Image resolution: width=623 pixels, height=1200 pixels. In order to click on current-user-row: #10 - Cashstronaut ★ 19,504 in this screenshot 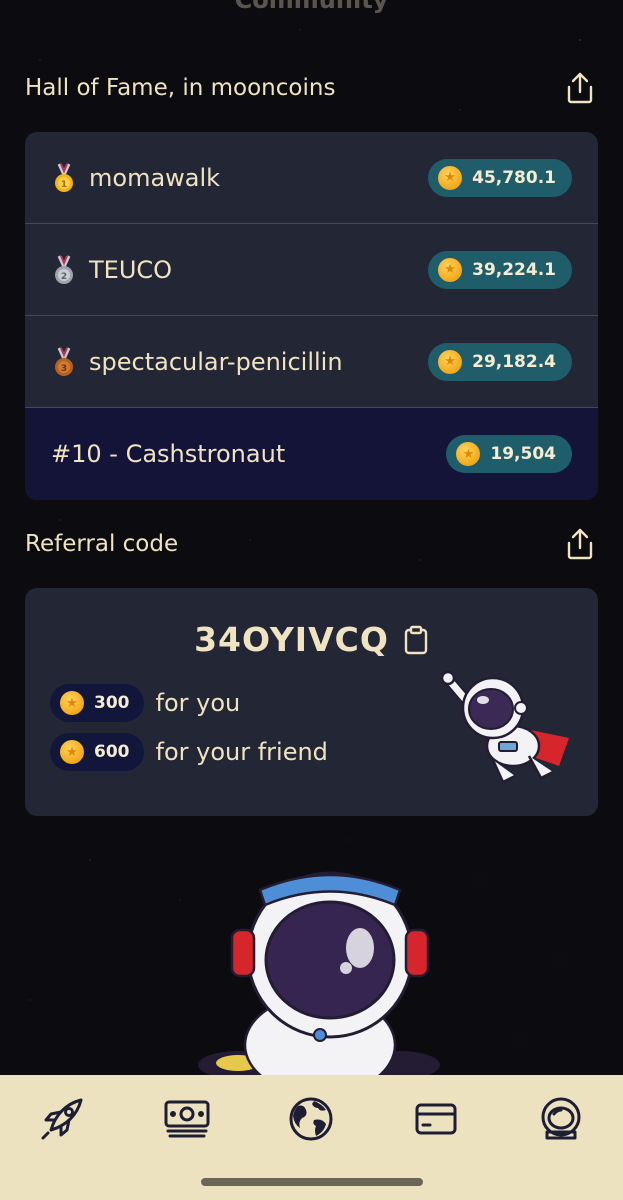, I will do `click(311, 454)`.